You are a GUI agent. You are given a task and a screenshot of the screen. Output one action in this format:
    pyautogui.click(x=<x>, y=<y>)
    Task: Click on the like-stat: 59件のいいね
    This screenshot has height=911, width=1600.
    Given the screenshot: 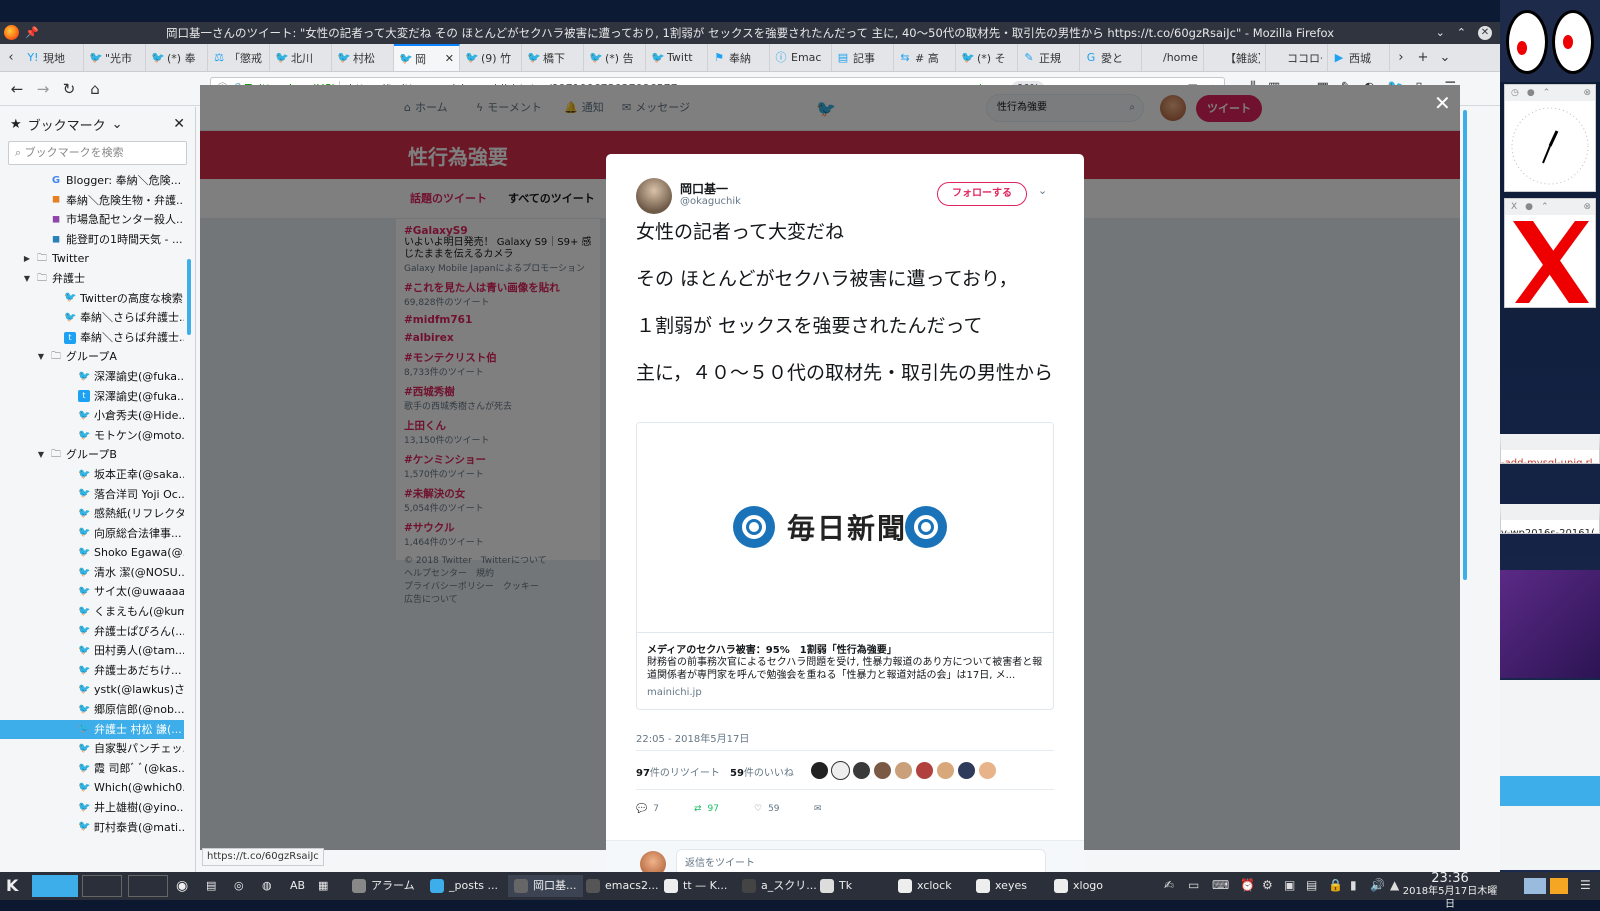 What is the action you would take?
    pyautogui.click(x=762, y=771)
    